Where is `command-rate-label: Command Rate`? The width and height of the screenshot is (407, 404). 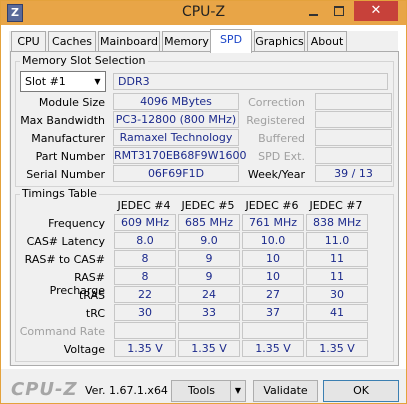
command-rate-label: Command Rate is located at coordinates (62, 331).